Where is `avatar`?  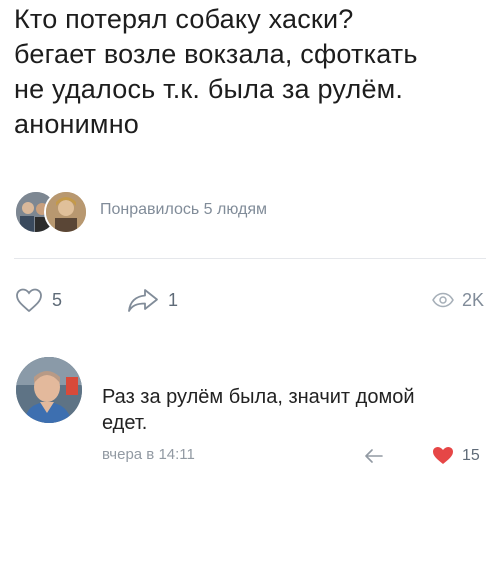
avatar is located at coordinates (66, 212).